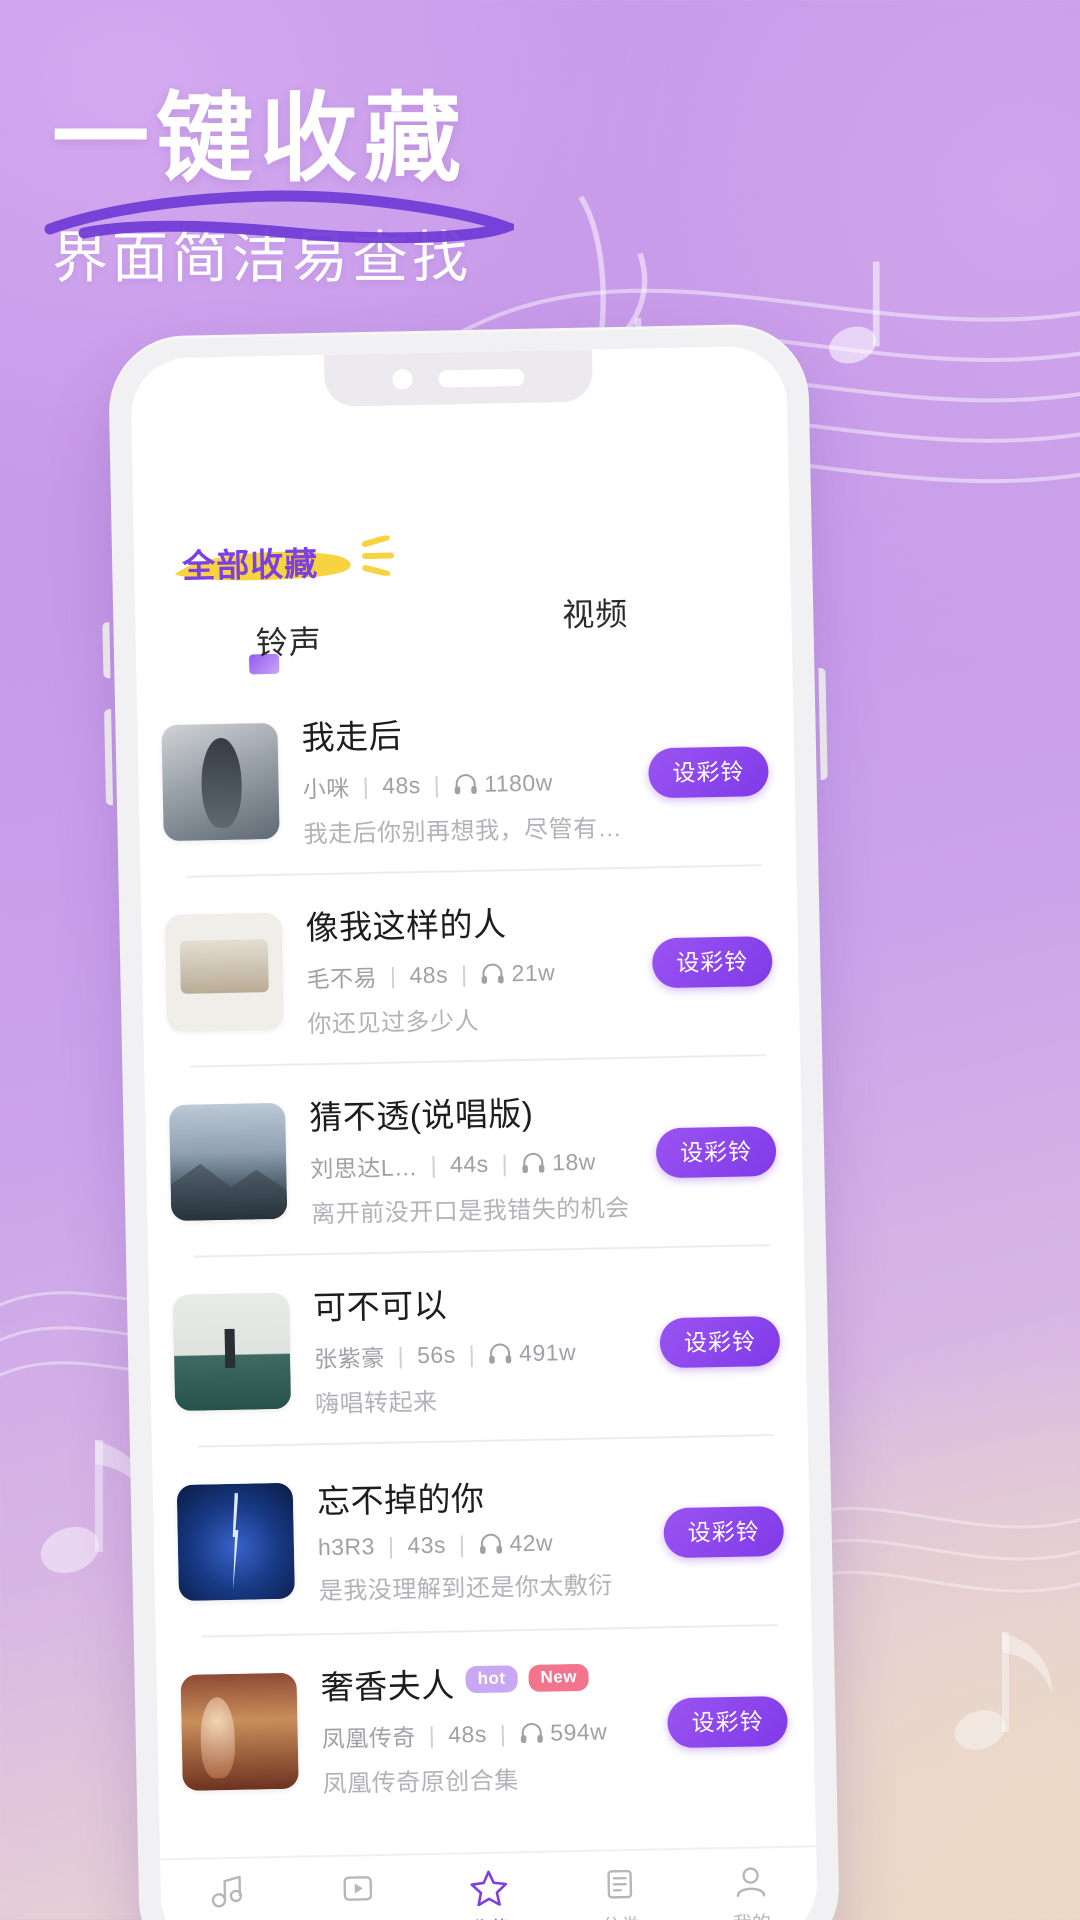  Describe the element at coordinates (490, 1916) in the screenshot. I see `nav-label: 收藏` at that location.